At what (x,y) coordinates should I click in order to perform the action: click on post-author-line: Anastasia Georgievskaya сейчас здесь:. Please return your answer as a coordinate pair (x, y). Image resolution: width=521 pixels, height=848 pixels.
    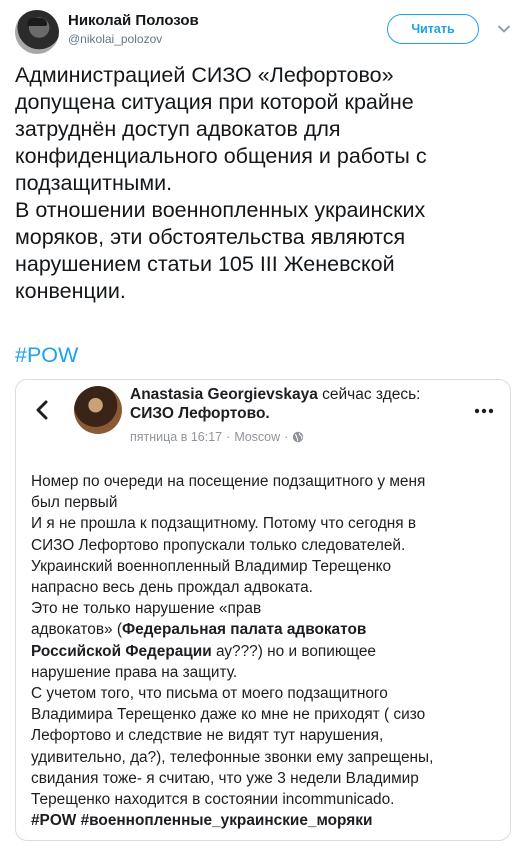
    Looking at the image, I should click on (275, 395).